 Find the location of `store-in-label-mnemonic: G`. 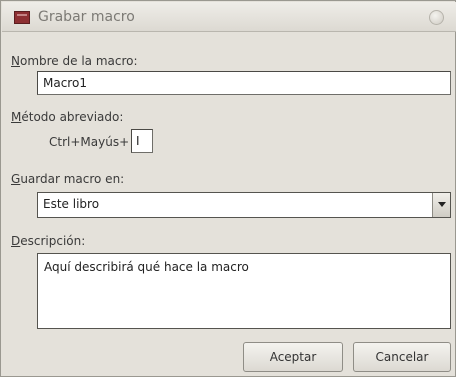

store-in-label-mnemonic: G is located at coordinates (16, 179).